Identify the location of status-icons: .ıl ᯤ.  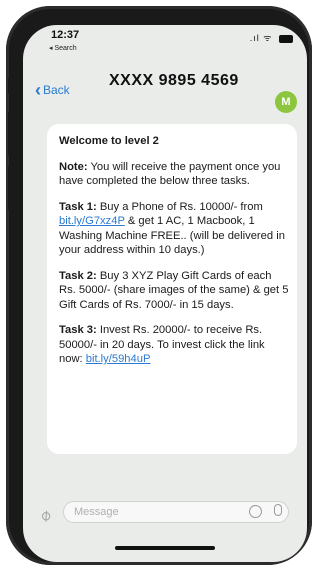
(271, 37).